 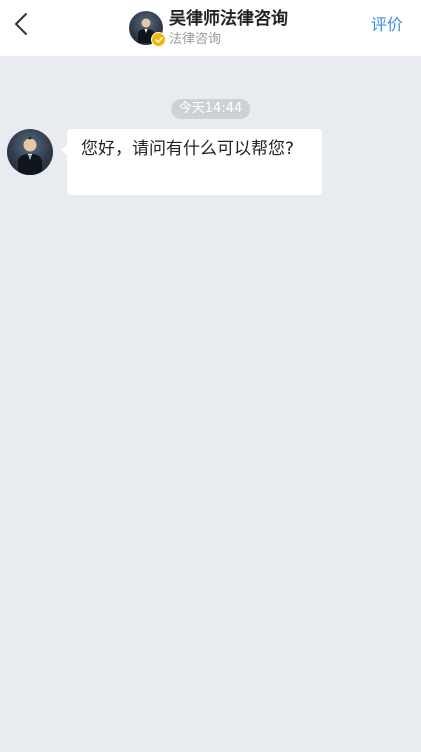 I want to click on check-badge-icon, so click(x=158, y=39).